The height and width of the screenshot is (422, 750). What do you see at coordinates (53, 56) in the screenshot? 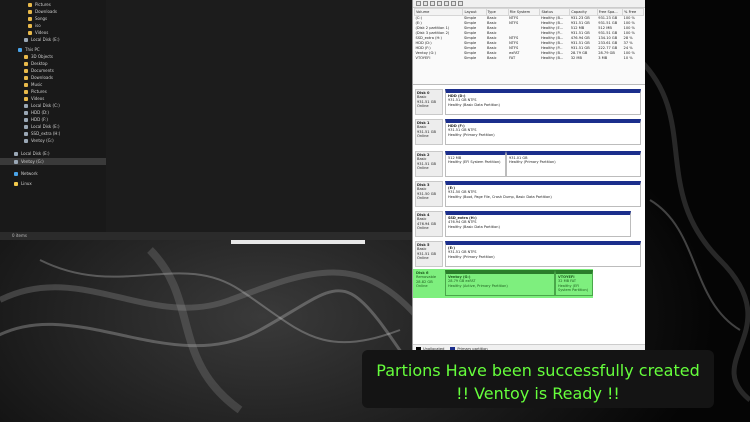
I see `nav-item: 3D Objects` at bounding box center [53, 56].